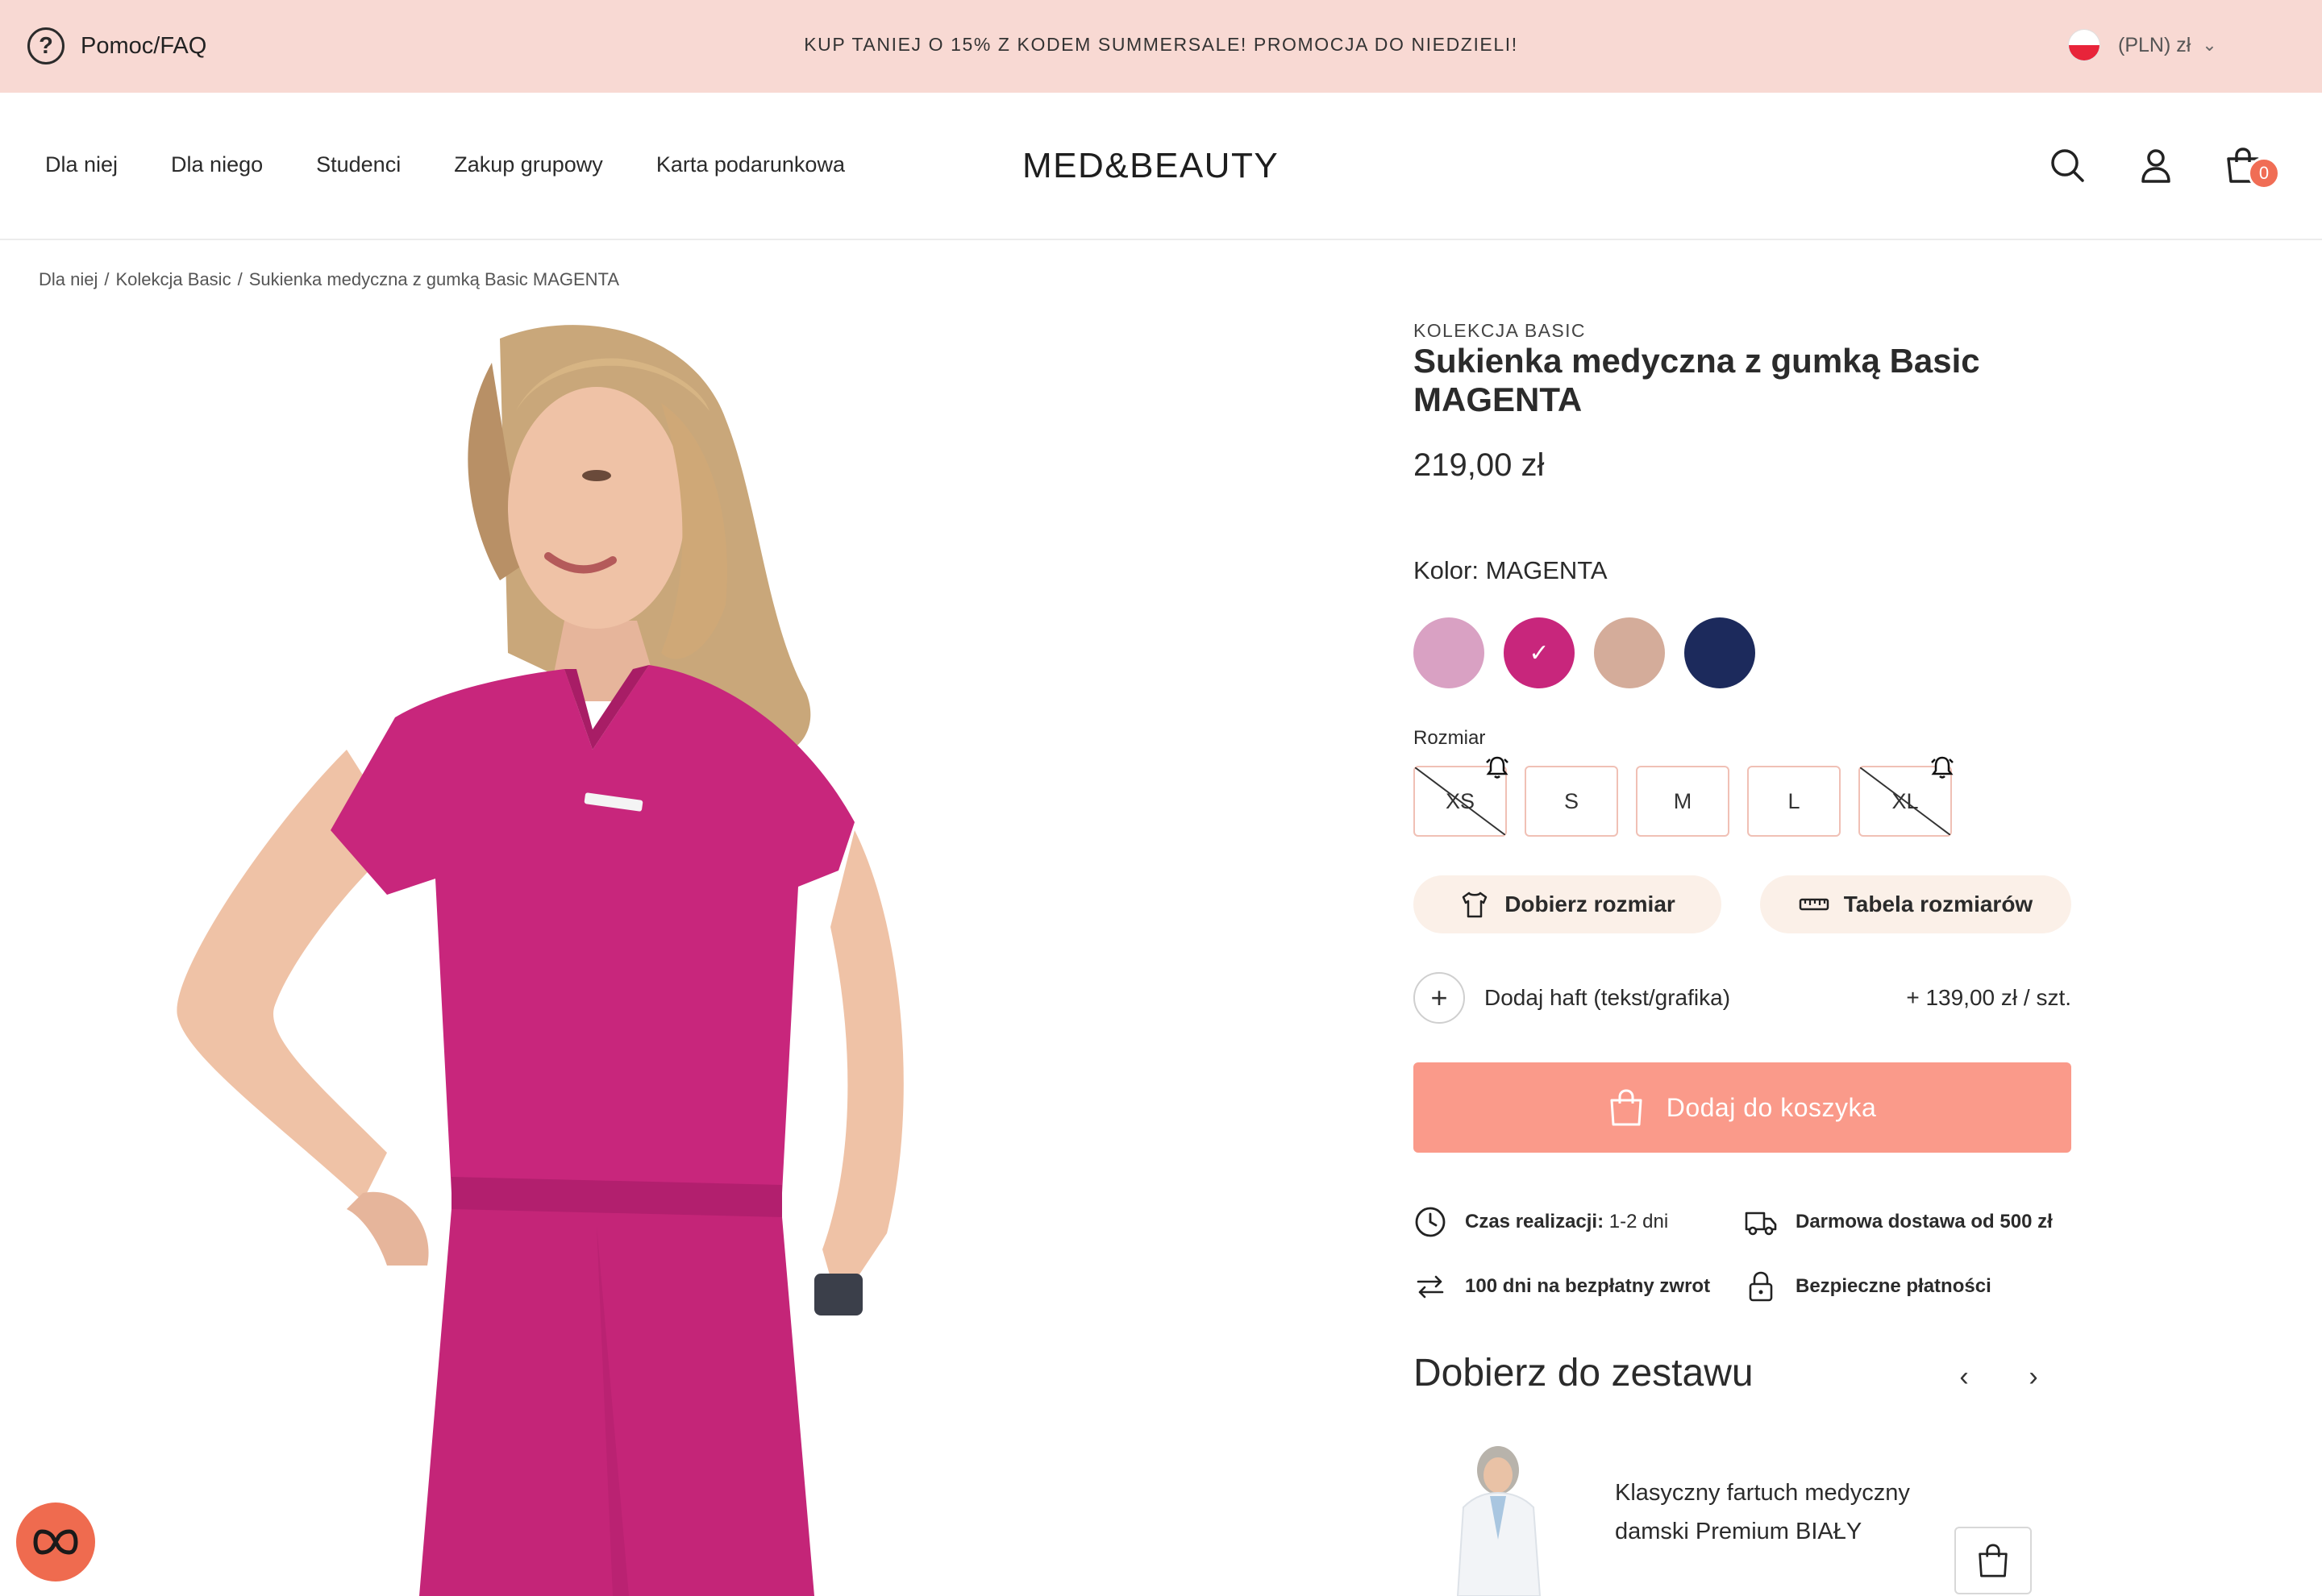  Describe the element at coordinates (750, 164) in the screenshot. I see `nav-item-karta-podarunkowa: Karta podarunkowa` at that location.